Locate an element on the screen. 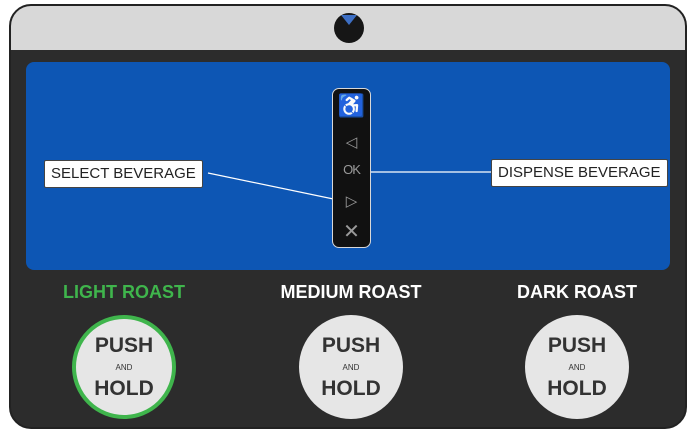 Image resolution: width=694 pixels, height=431 pixels. x-icon: ✕ is located at coordinates (351, 231).